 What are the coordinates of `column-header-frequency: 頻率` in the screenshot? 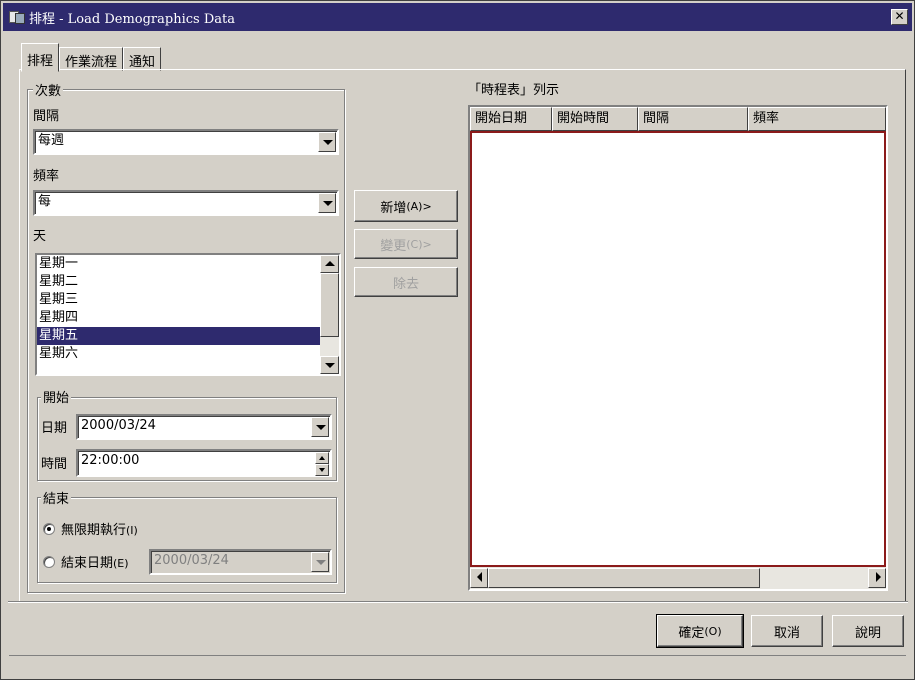 It's located at (817, 119).